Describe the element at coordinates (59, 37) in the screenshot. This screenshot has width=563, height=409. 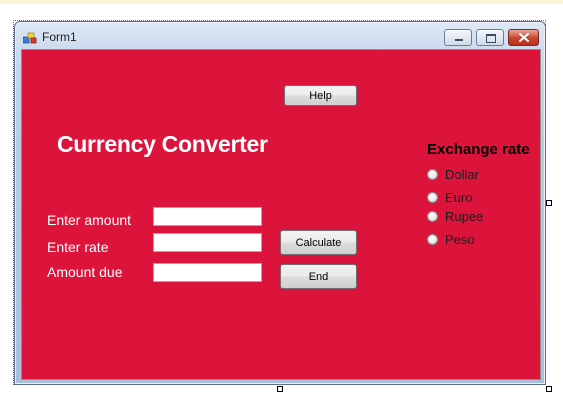
I see `window-title: Form1` at that location.